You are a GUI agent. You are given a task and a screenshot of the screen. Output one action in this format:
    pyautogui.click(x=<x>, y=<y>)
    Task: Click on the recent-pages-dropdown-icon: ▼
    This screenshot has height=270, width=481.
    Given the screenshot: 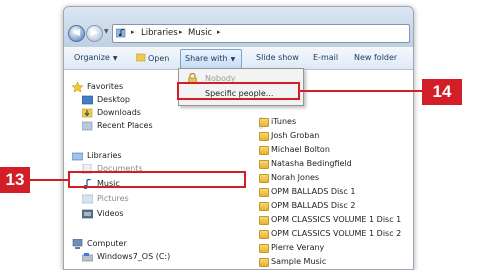 What is the action you would take?
    pyautogui.click(x=106, y=31)
    